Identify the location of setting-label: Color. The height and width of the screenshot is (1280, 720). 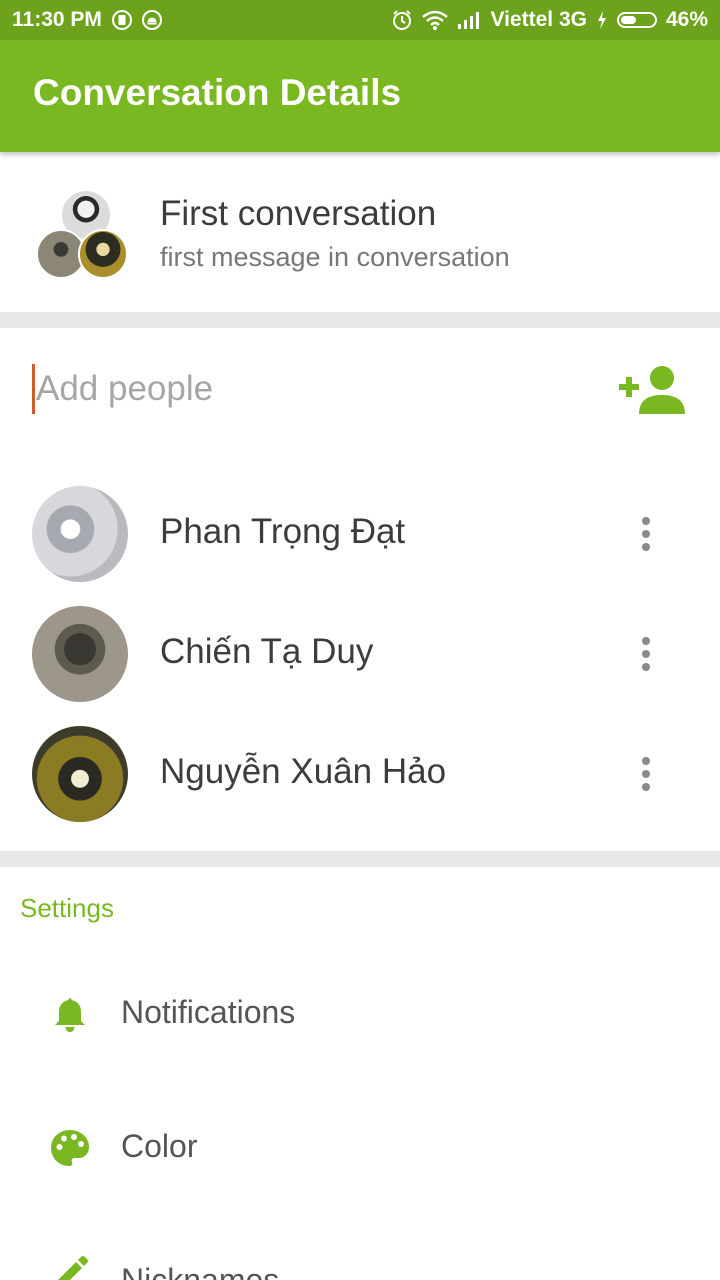
(159, 1146).